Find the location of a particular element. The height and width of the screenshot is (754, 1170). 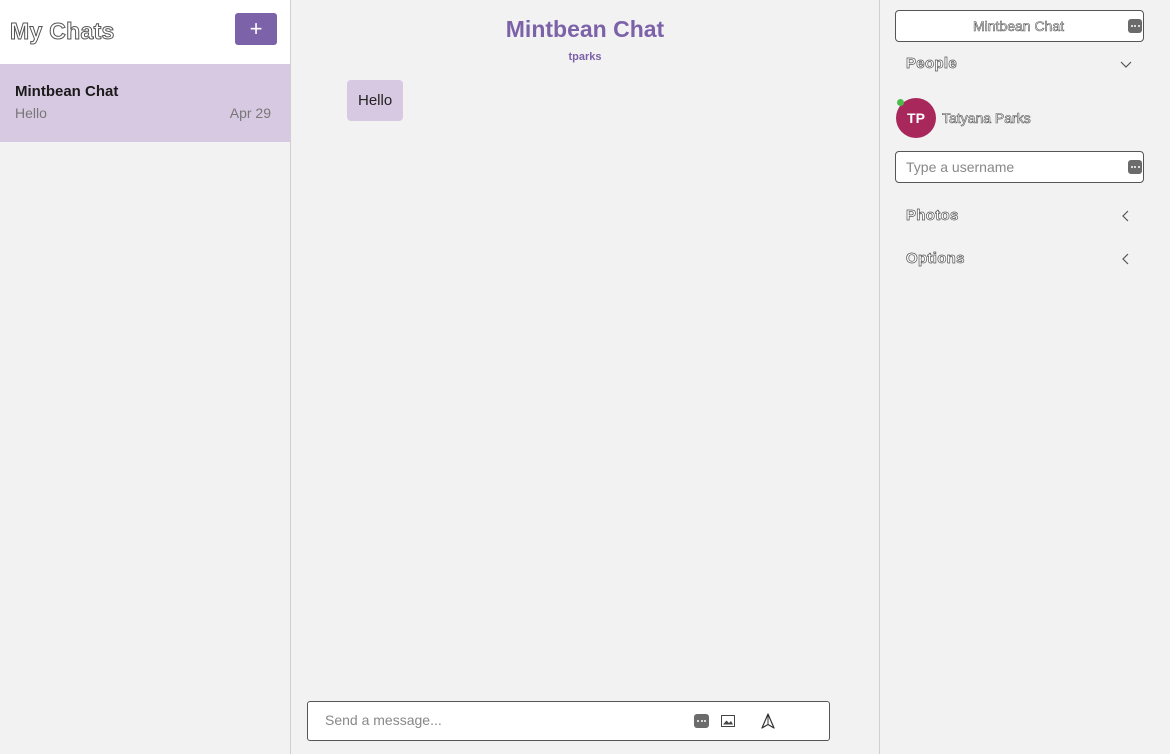

new-chat-button: + is located at coordinates (256, 29).